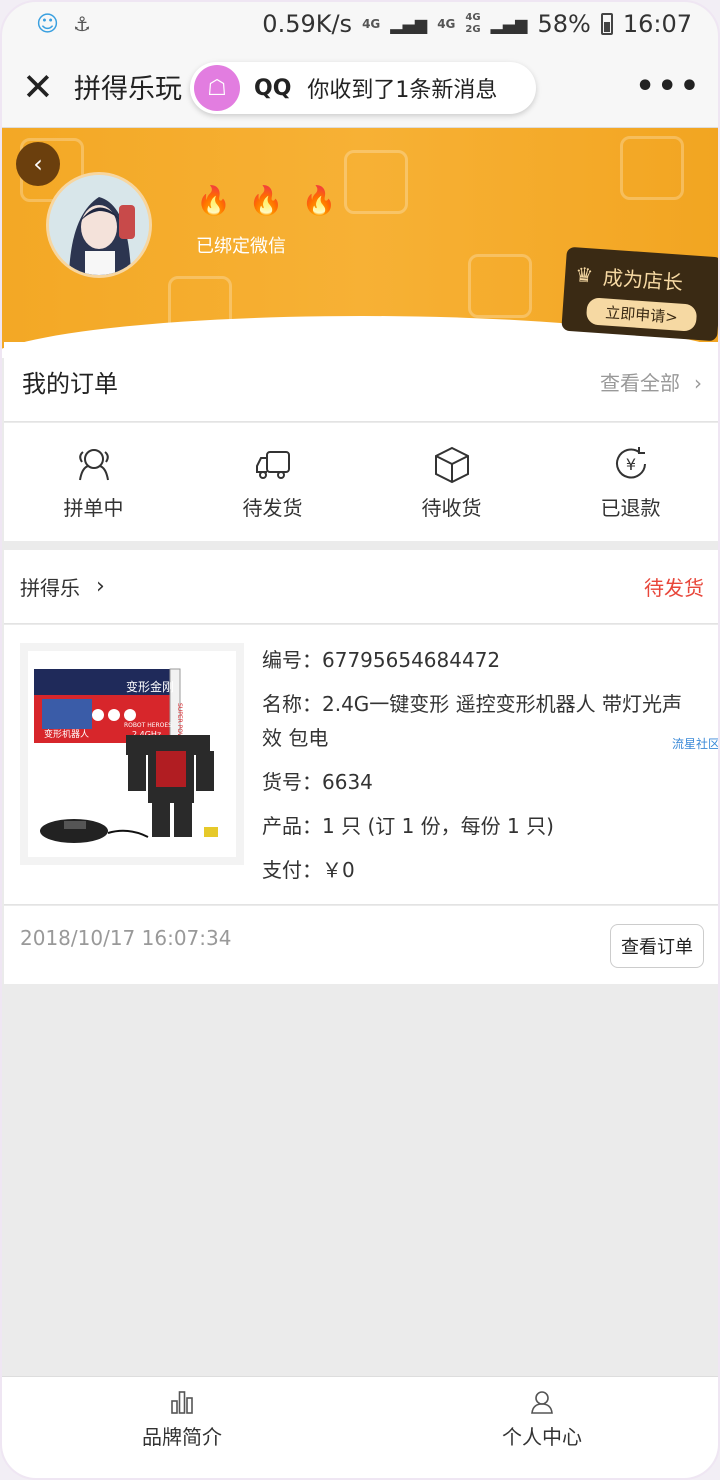  Describe the element at coordinates (408, 826) in the screenshot. I see `product-quantity: 产品：1 只 (订 1 份，每份 1 只)` at that location.